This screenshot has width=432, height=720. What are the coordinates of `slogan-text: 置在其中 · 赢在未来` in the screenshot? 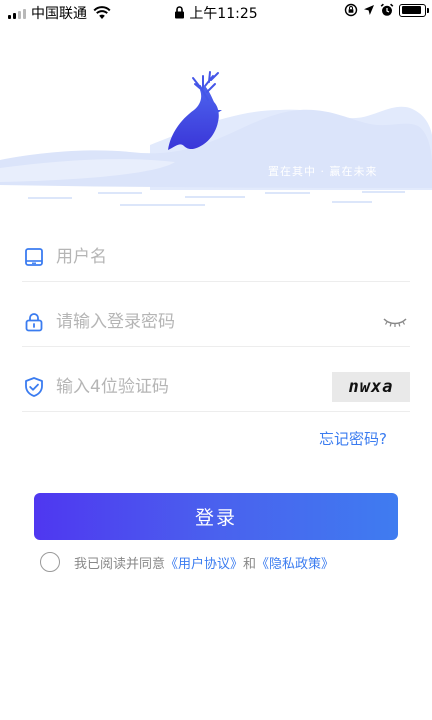 It's located at (323, 171).